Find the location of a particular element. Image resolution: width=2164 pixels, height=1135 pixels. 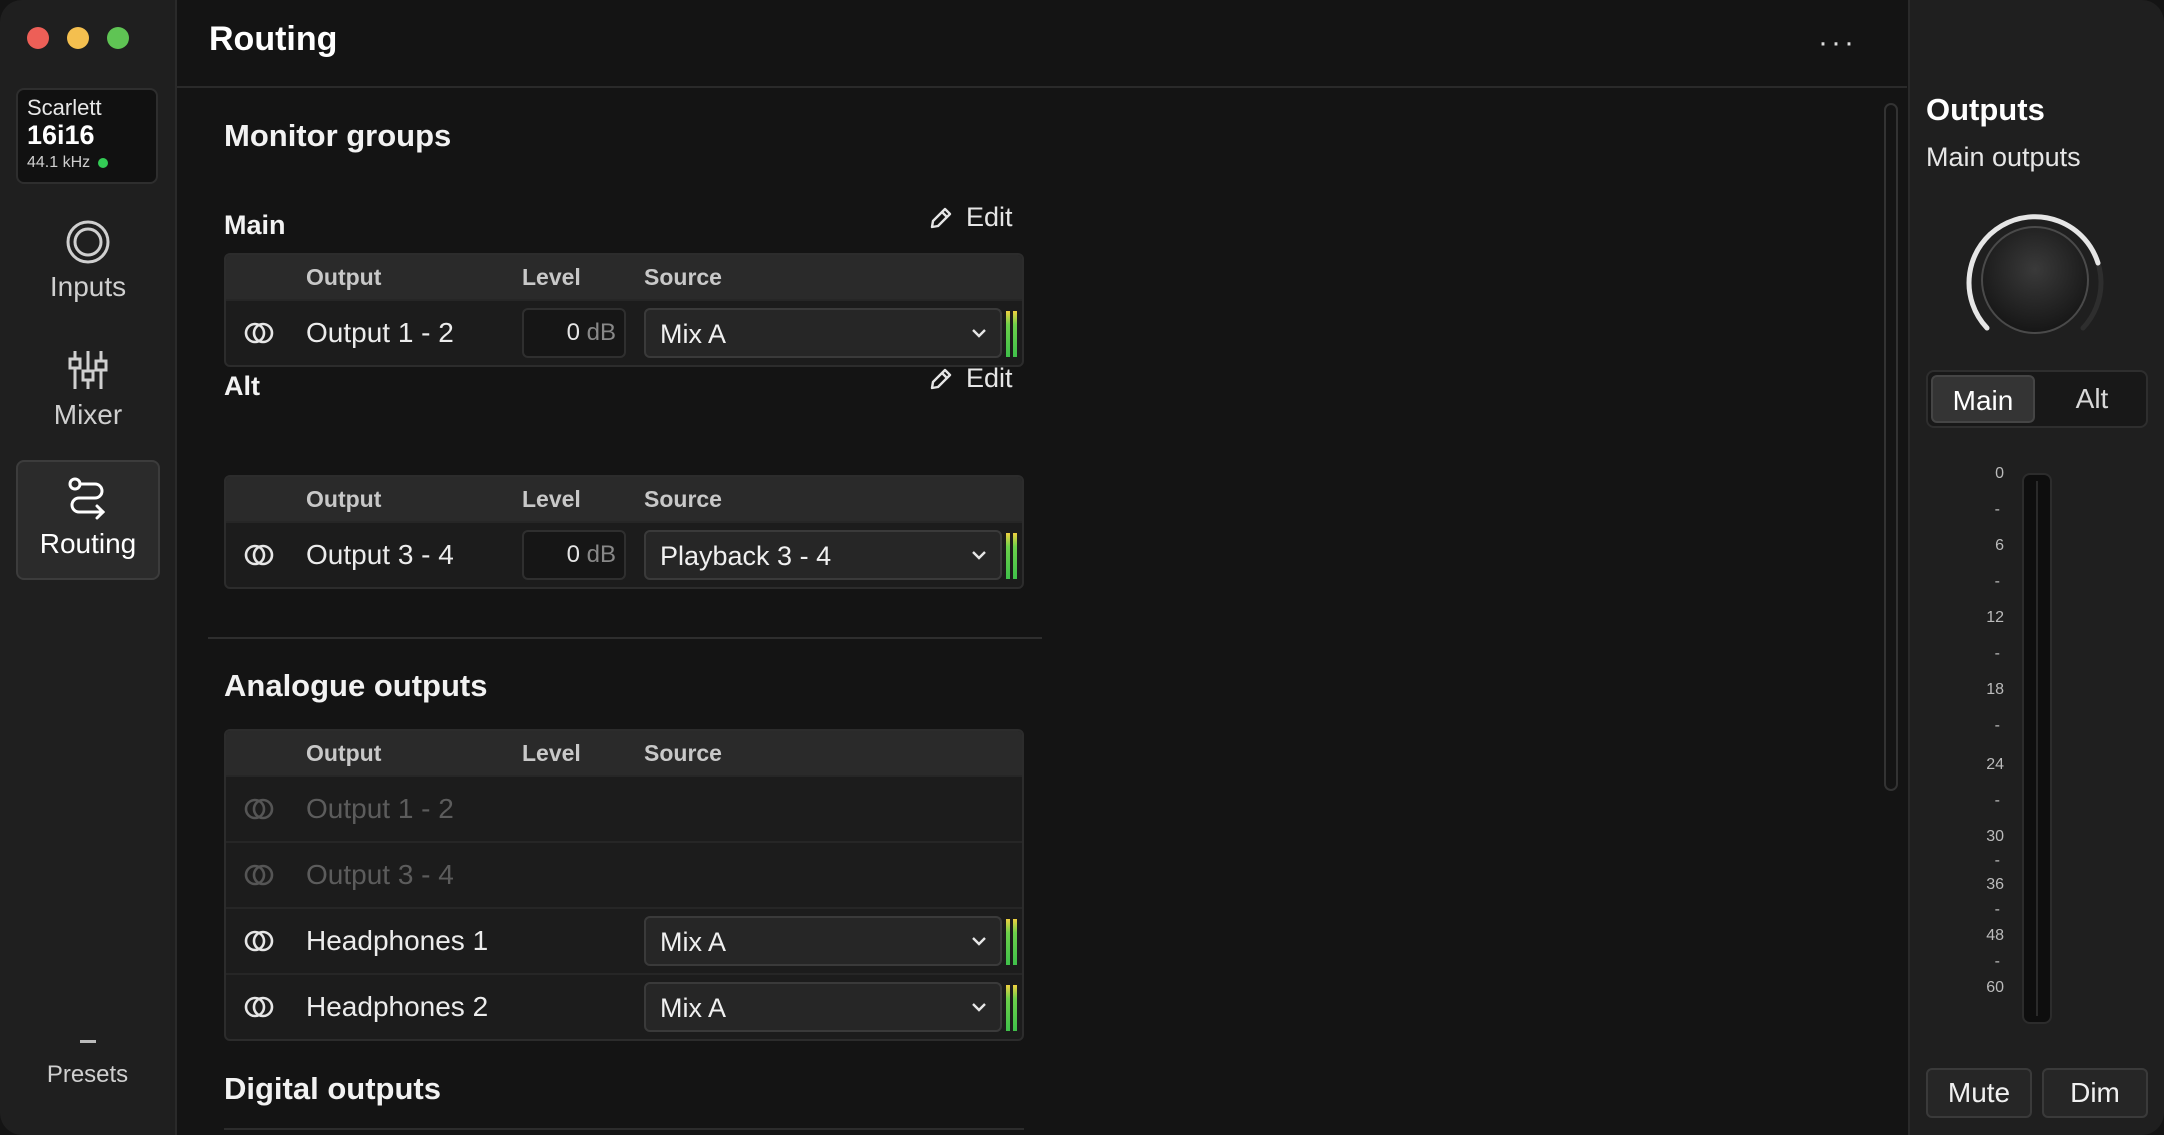

main-volume-knob is located at coordinates (2035, 280).